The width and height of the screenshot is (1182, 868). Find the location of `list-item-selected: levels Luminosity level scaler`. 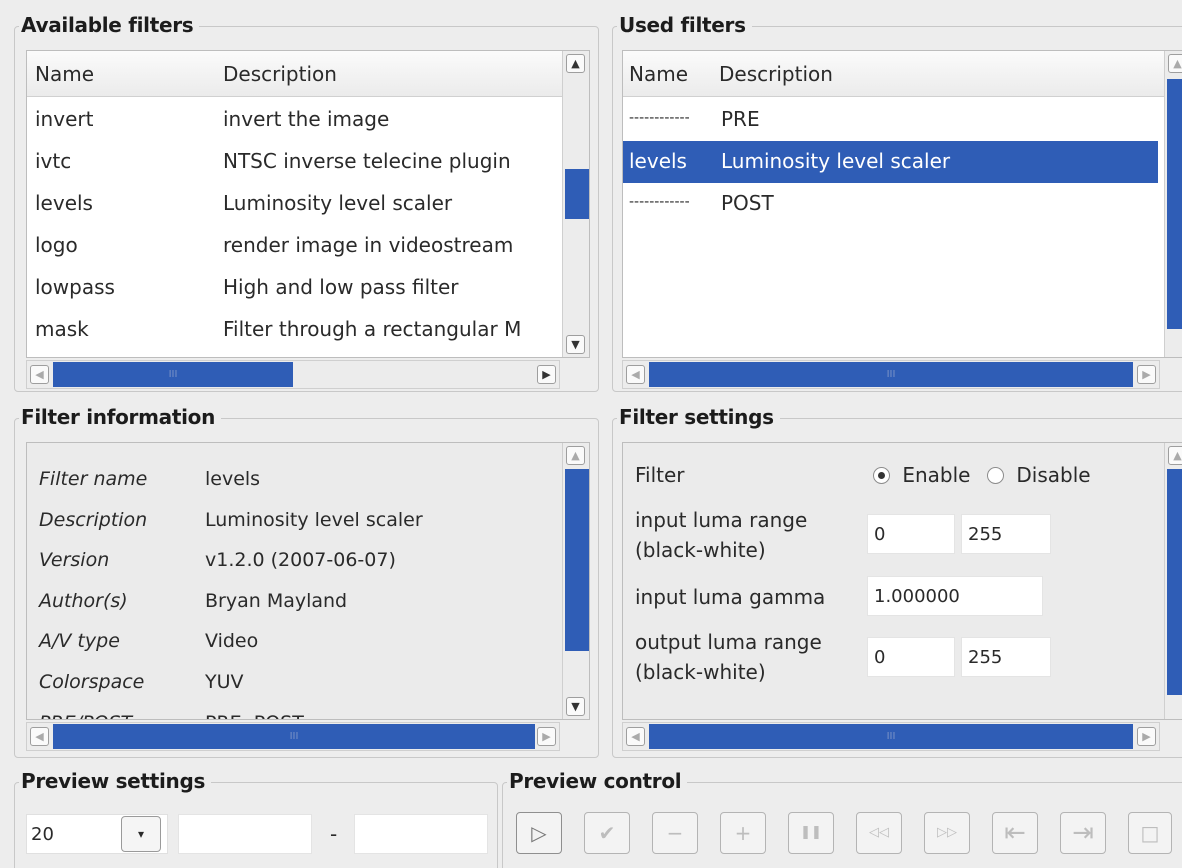

list-item-selected: levels Luminosity level scaler is located at coordinates (890, 162).